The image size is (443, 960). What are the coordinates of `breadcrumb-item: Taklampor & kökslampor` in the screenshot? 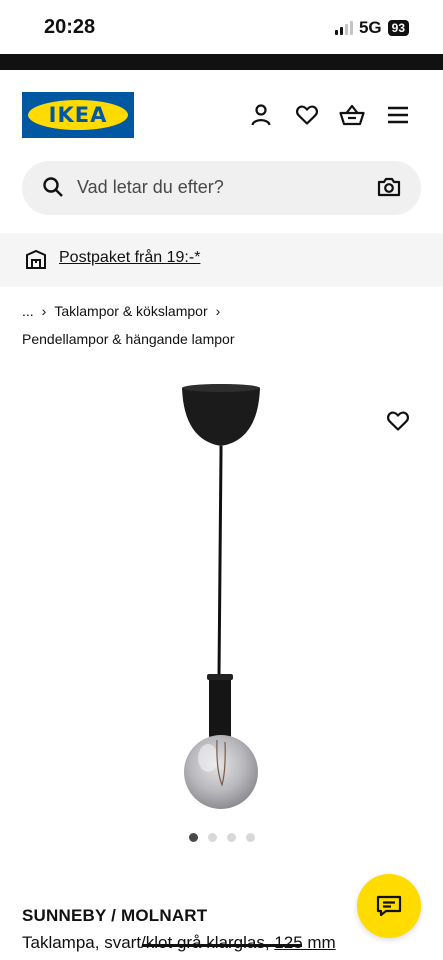 It's located at (130, 311).